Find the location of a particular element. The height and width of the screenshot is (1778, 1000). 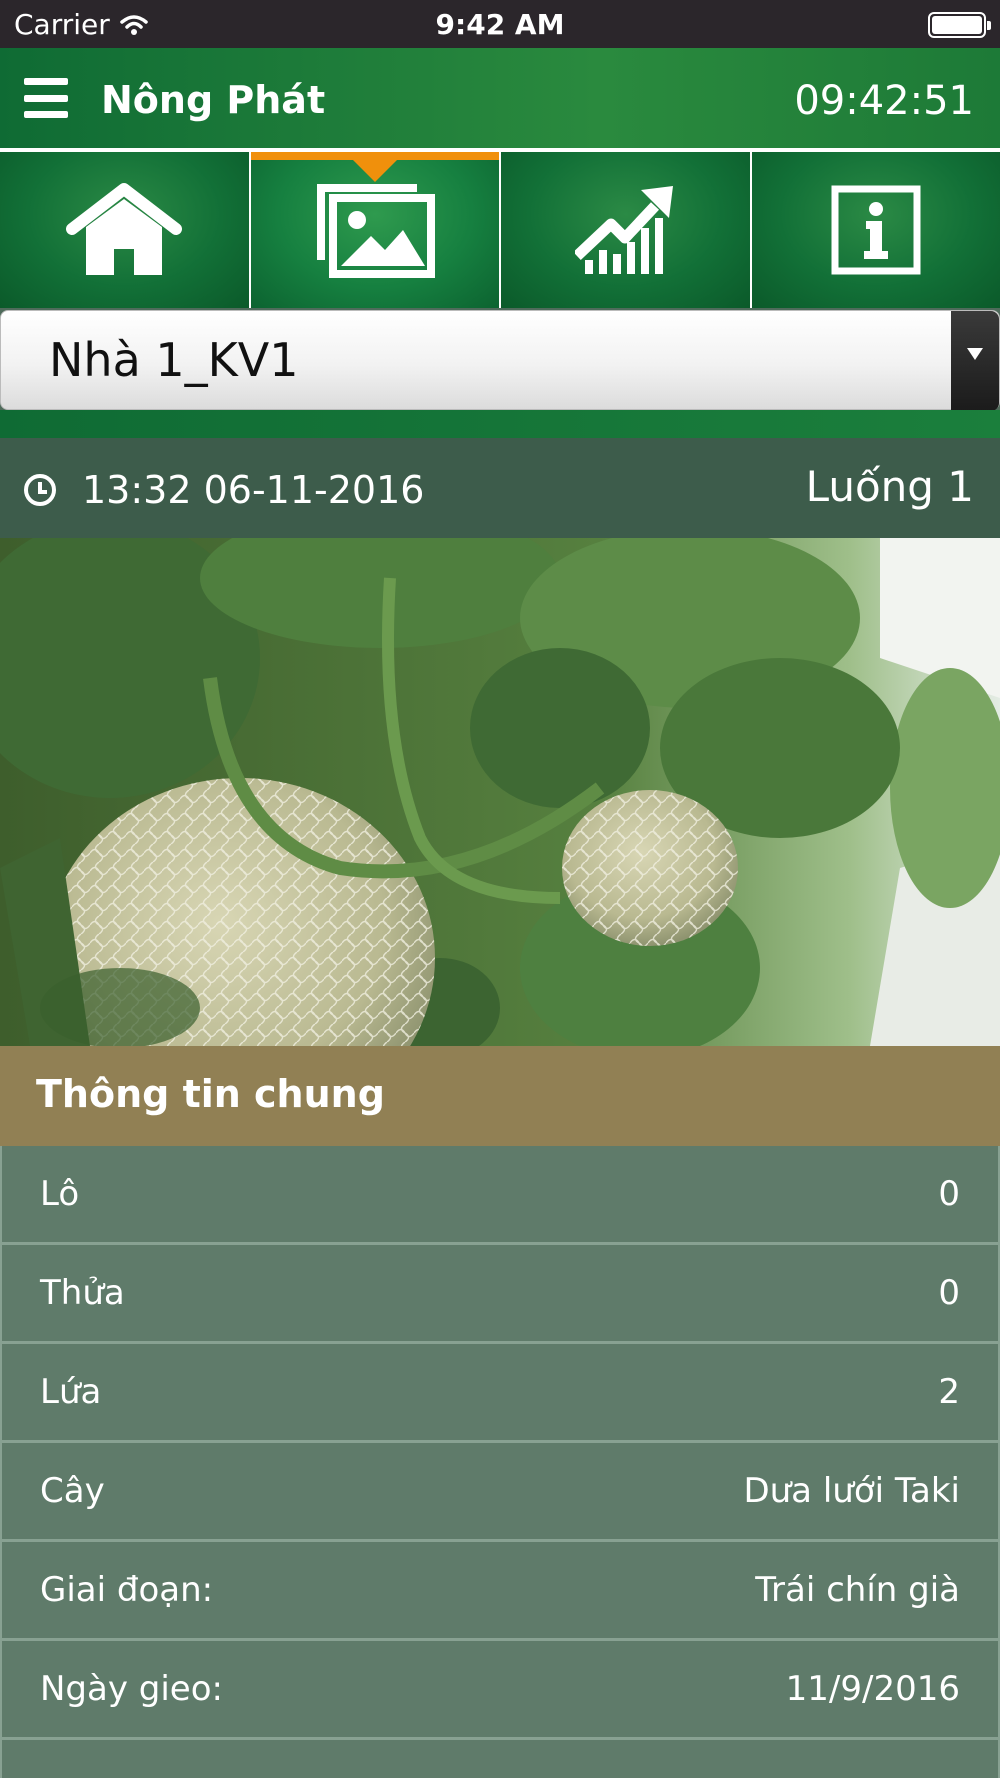

detail-row is located at coordinates (500, 1759).